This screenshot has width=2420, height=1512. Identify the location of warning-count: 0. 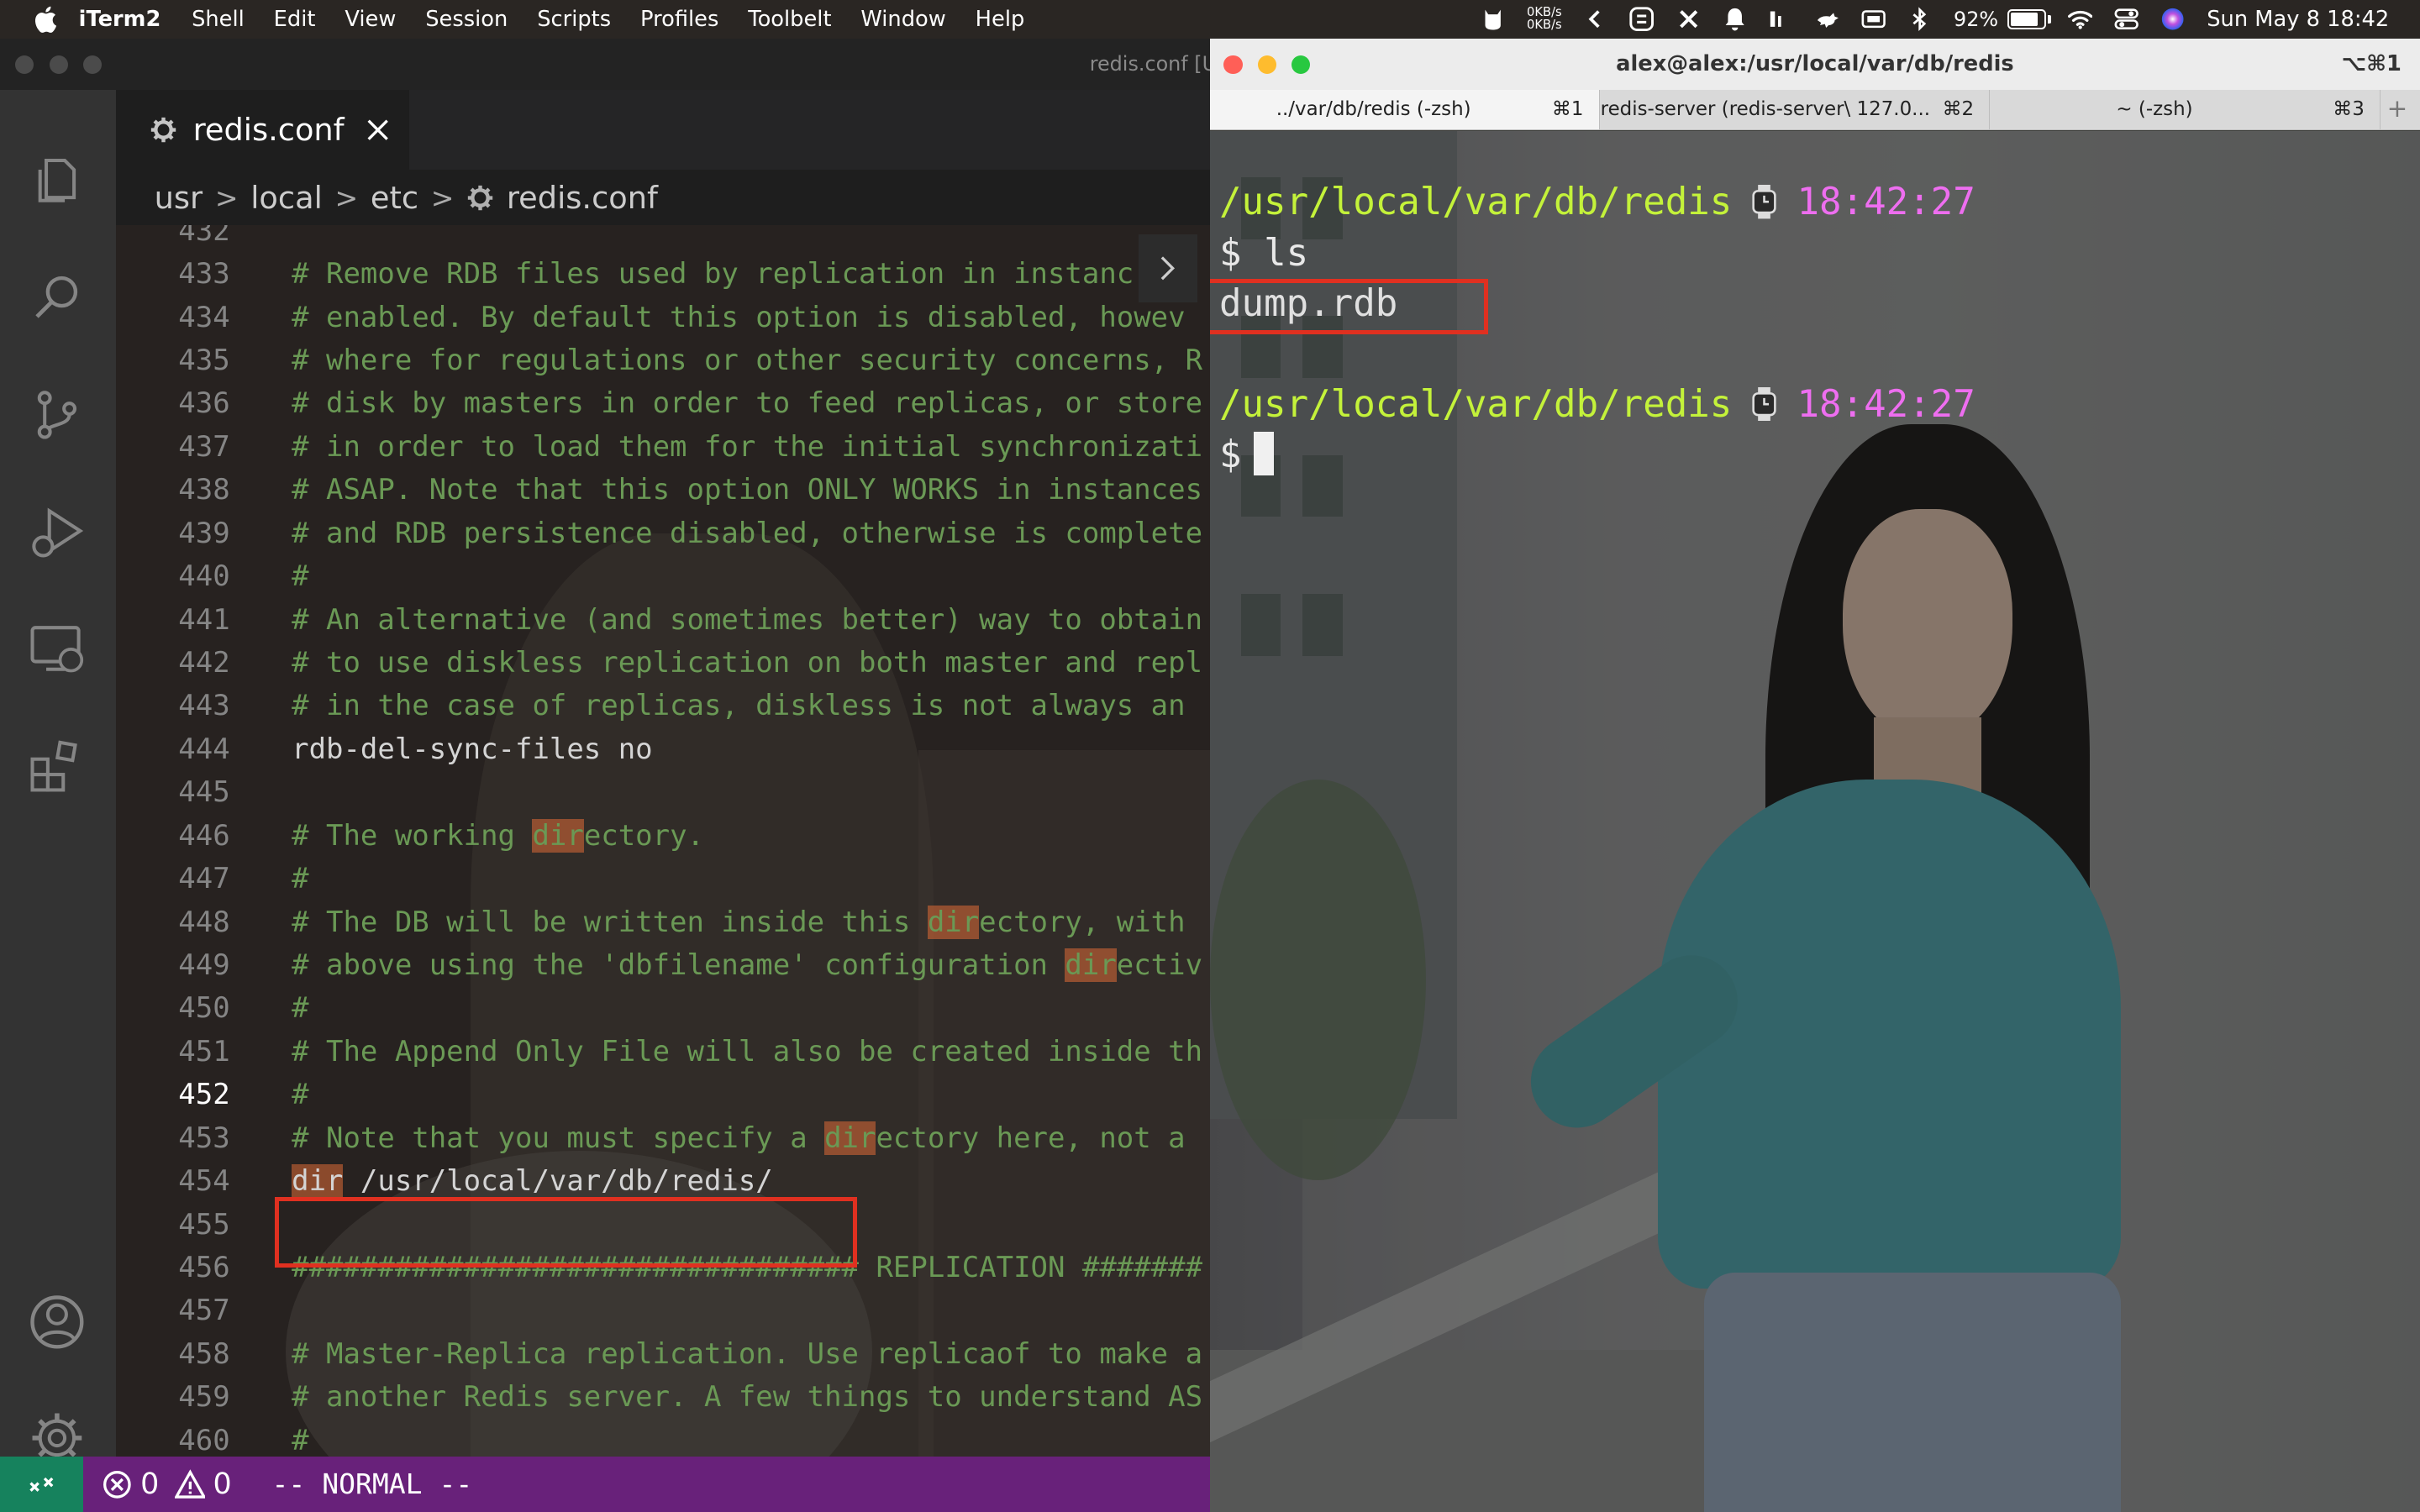
(223, 1484).